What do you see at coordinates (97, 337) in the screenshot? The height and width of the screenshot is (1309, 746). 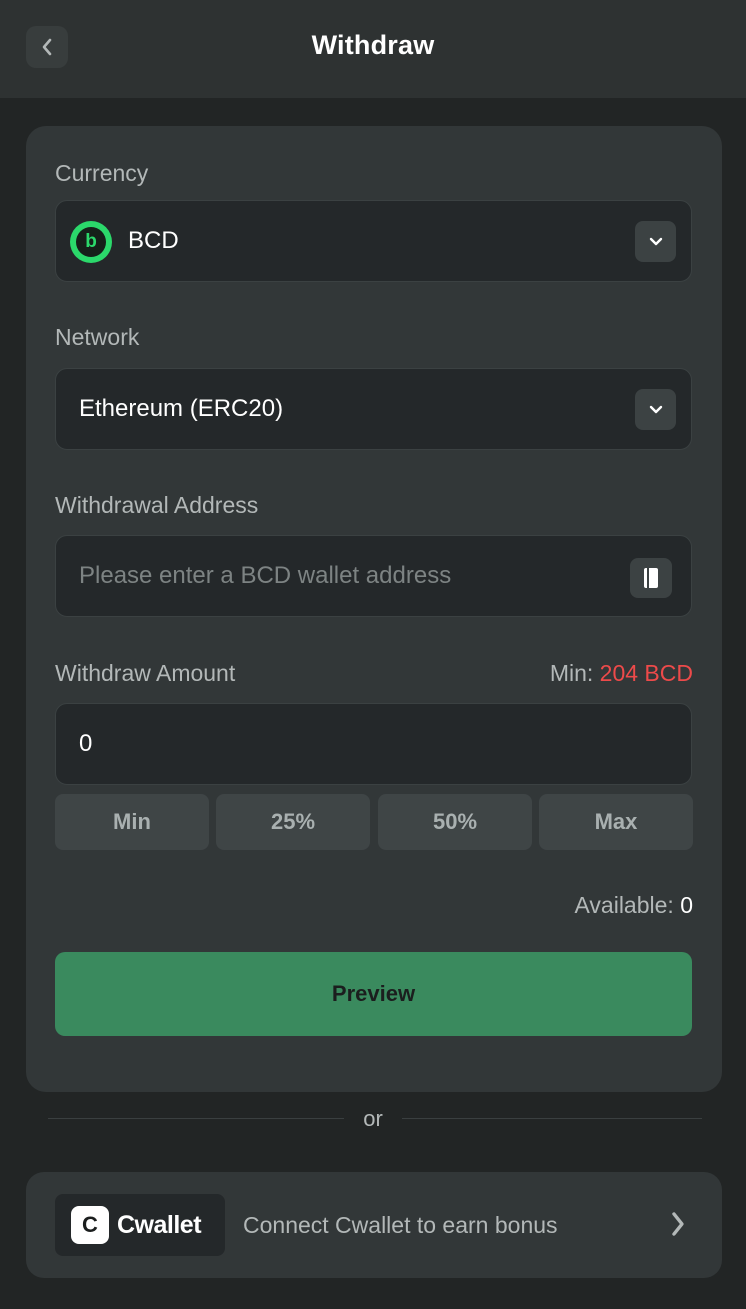 I see `network-label: Network` at bounding box center [97, 337].